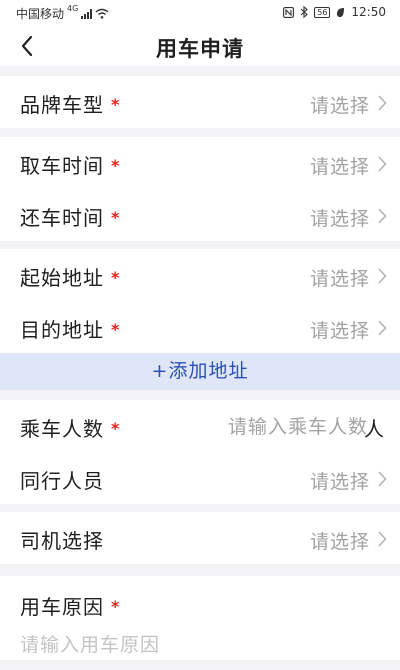  I want to click on field-label: 起始地址 *, so click(70, 276).